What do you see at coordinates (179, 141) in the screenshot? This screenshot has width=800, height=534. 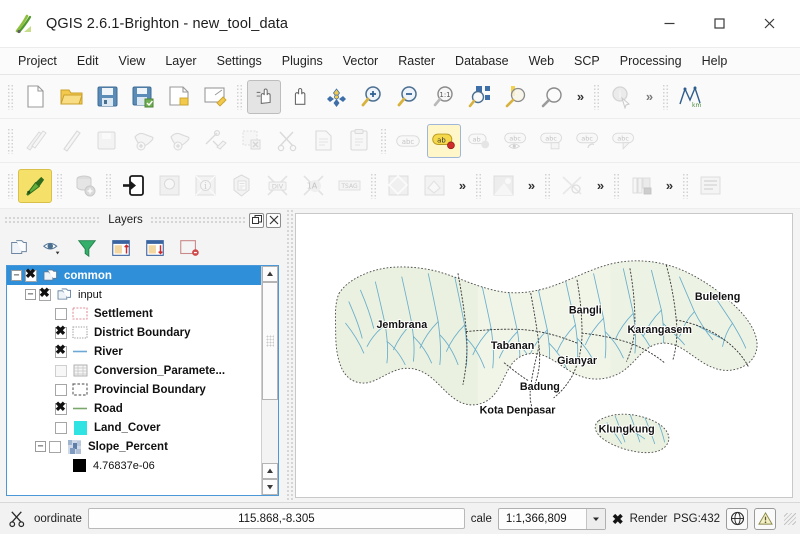 I see `move-feature-button` at bounding box center [179, 141].